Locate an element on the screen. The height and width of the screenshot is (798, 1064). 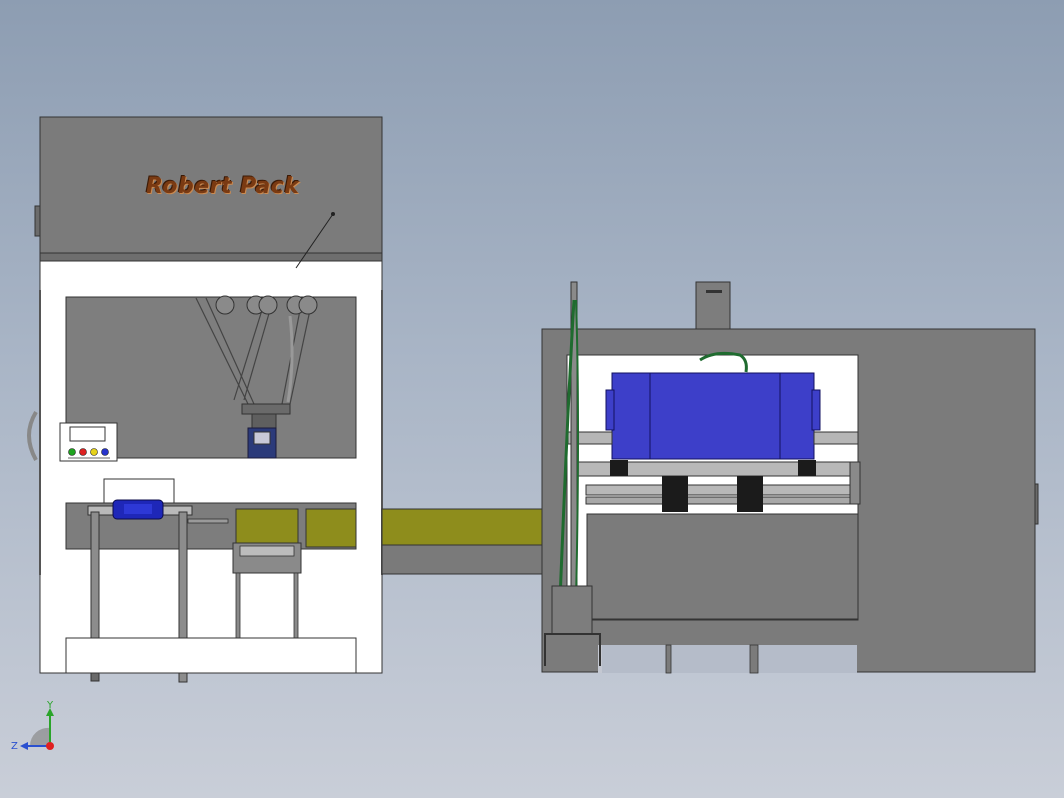
z-axis-label: Z is located at coordinates (14, 746).